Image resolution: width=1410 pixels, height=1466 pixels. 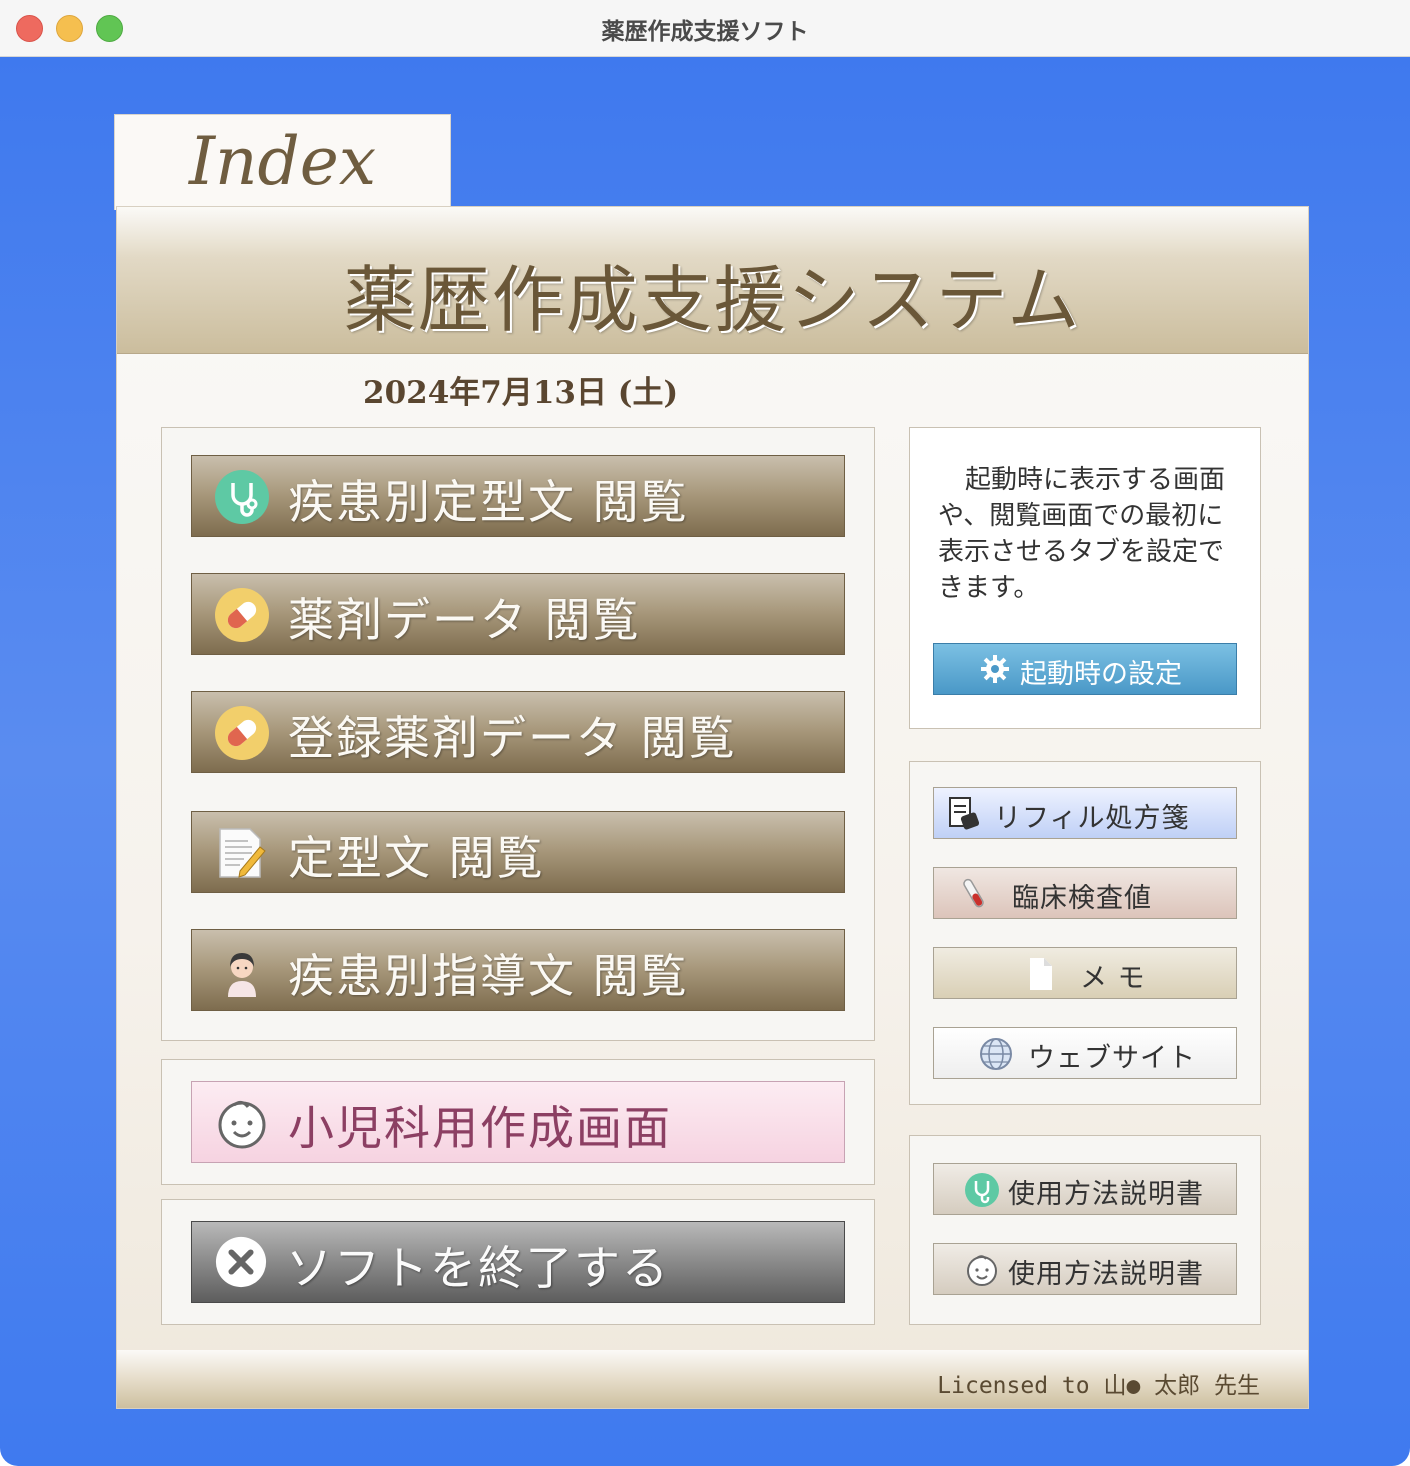 I want to click on prescription-icon, so click(x=964, y=813).